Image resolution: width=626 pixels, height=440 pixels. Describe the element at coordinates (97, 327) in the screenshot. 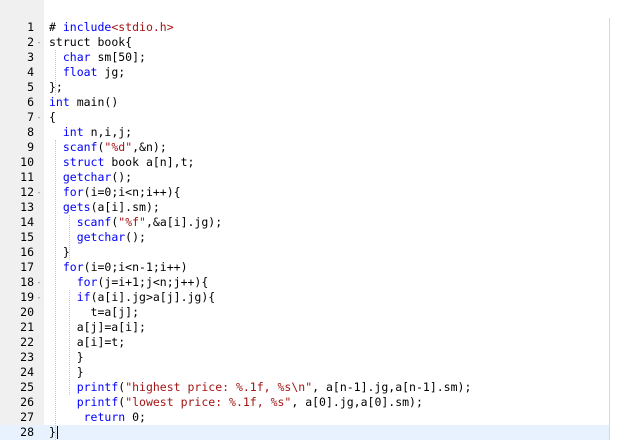

I see `code-token: a[j]=a[i];` at that location.